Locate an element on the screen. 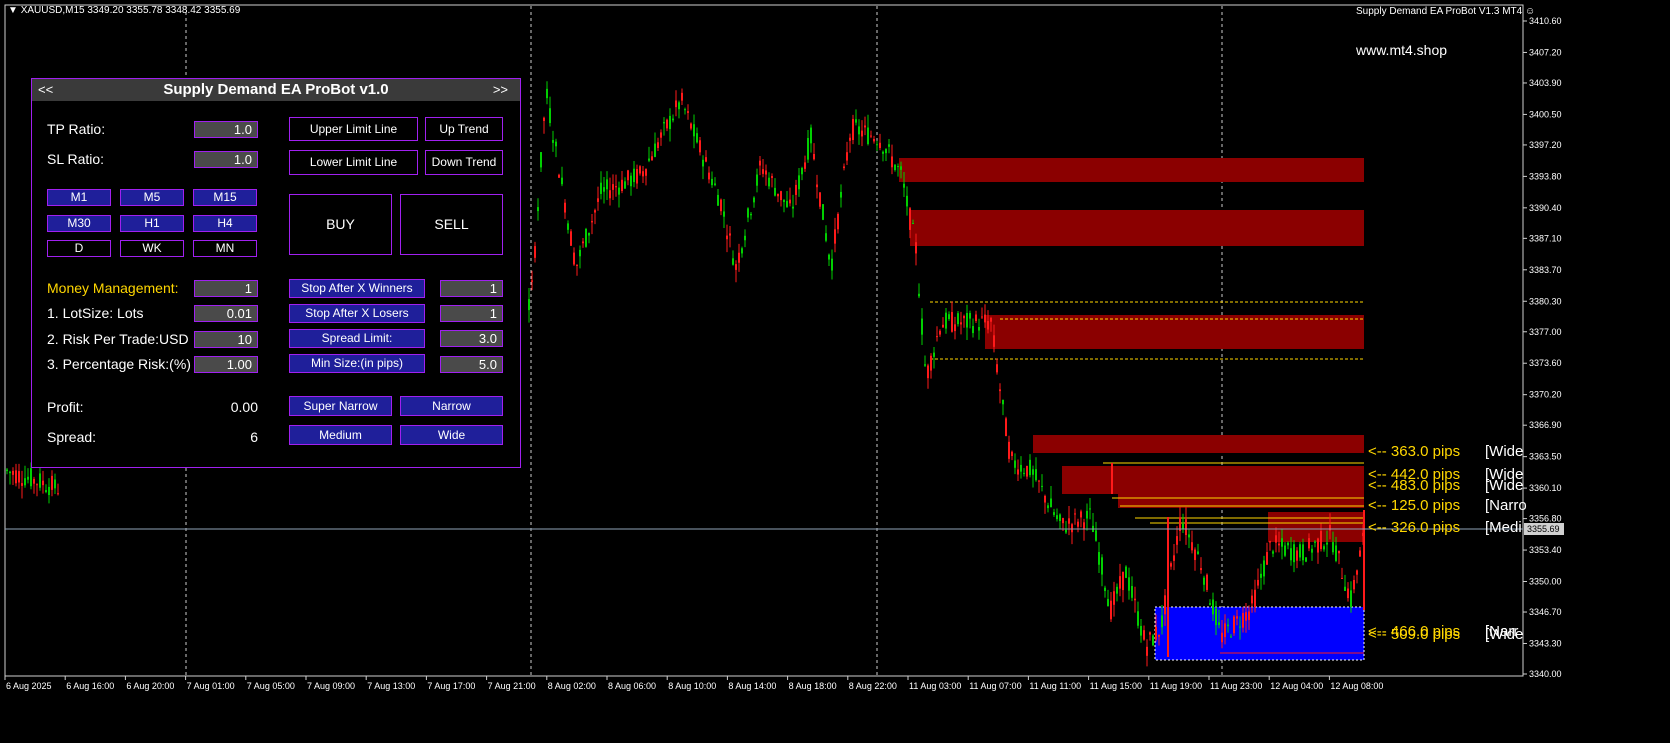 The image size is (1670, 743). supply-zone is located at coordinates (1137, 228).